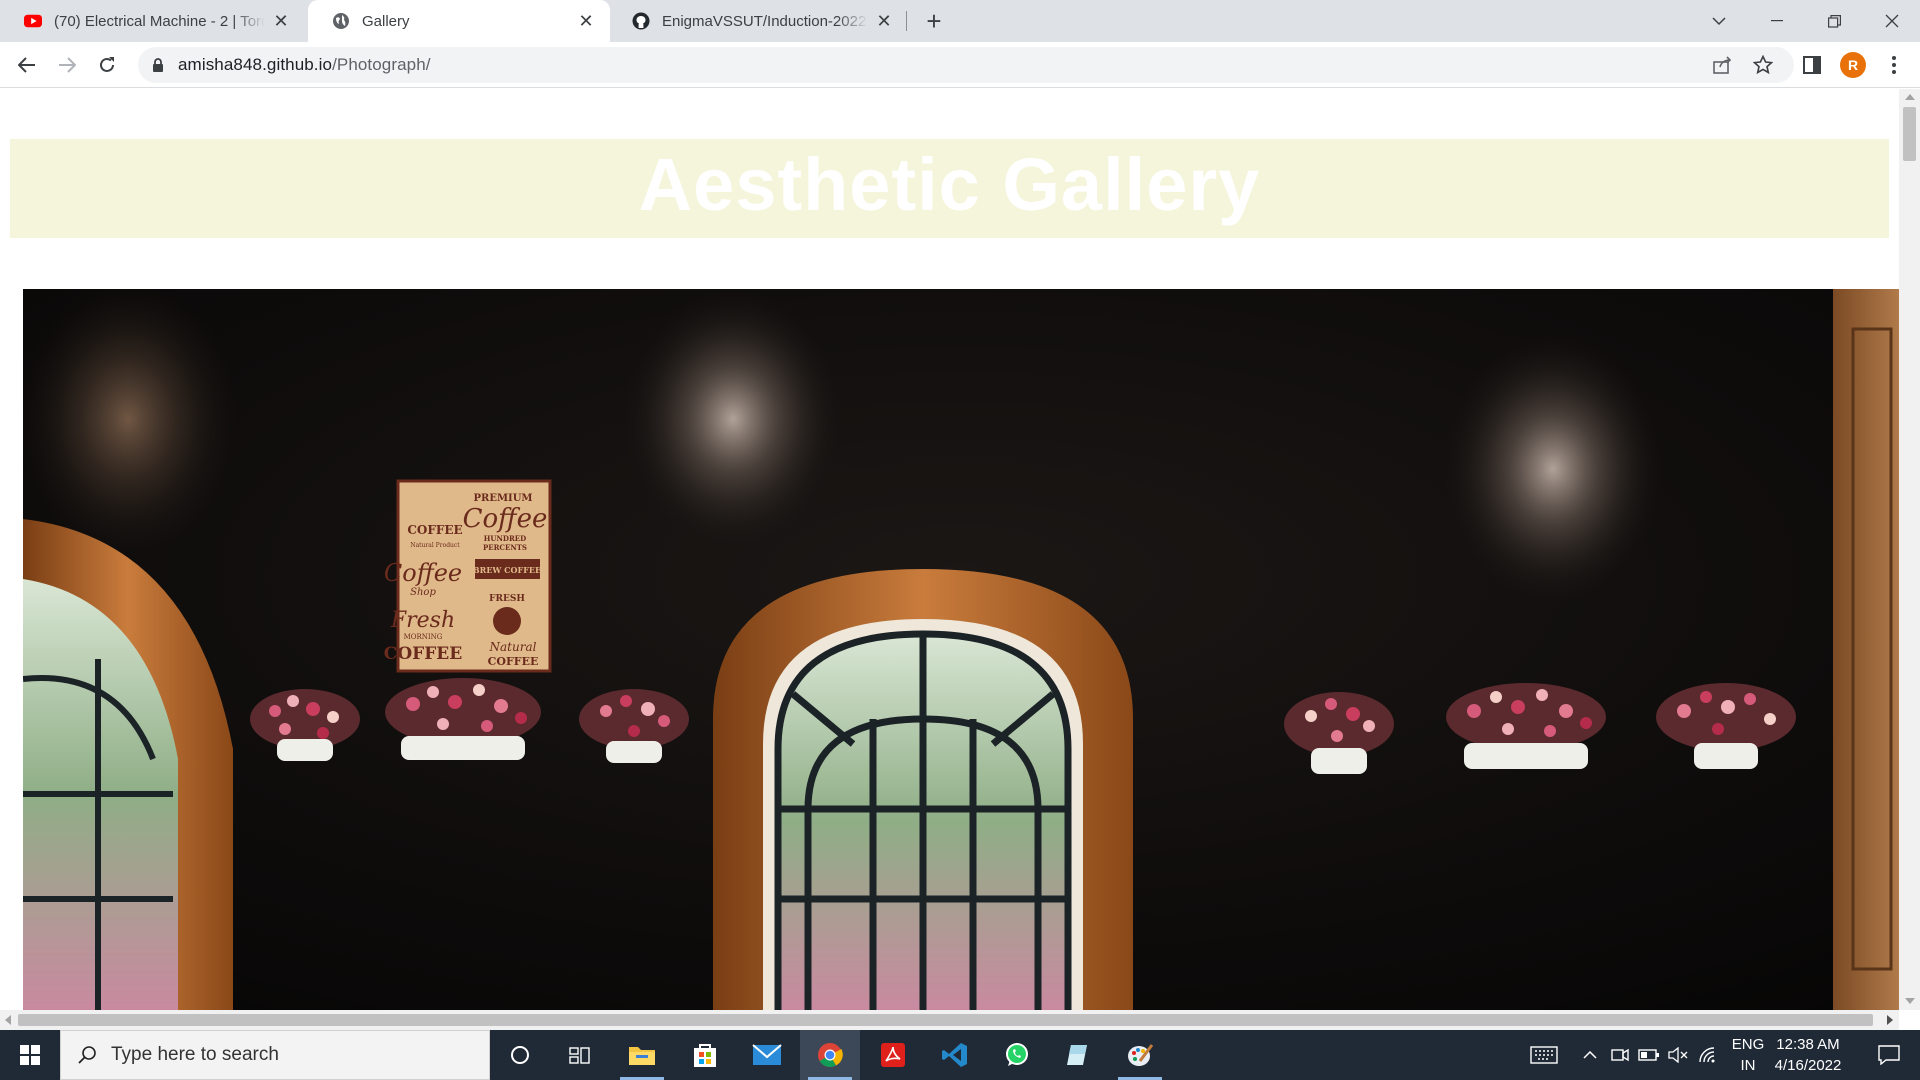  Describe the element at coordinates (341, 21) in the screenshot. I see `globe-icon` at that location.